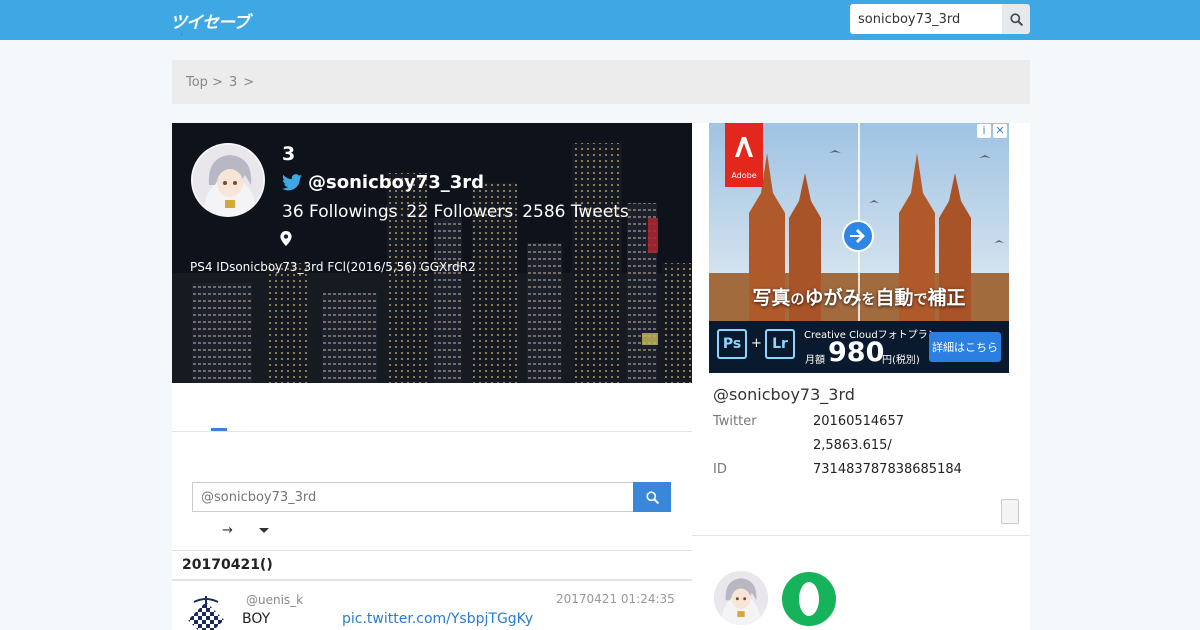  Describe the element at coordinates (575, 212) in the screenshot. I see `tweets-count: 2586 Tweets` at that location.